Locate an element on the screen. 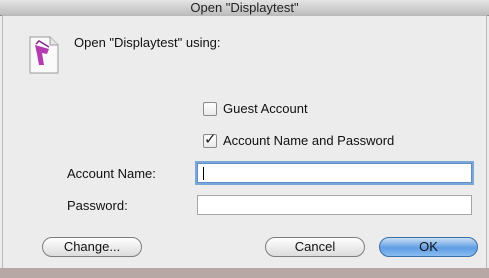 Image resolution: width=489 pixels, height=278 pixels. account-name-password-option: Account Name and Password is located at coordinates (299, 139).